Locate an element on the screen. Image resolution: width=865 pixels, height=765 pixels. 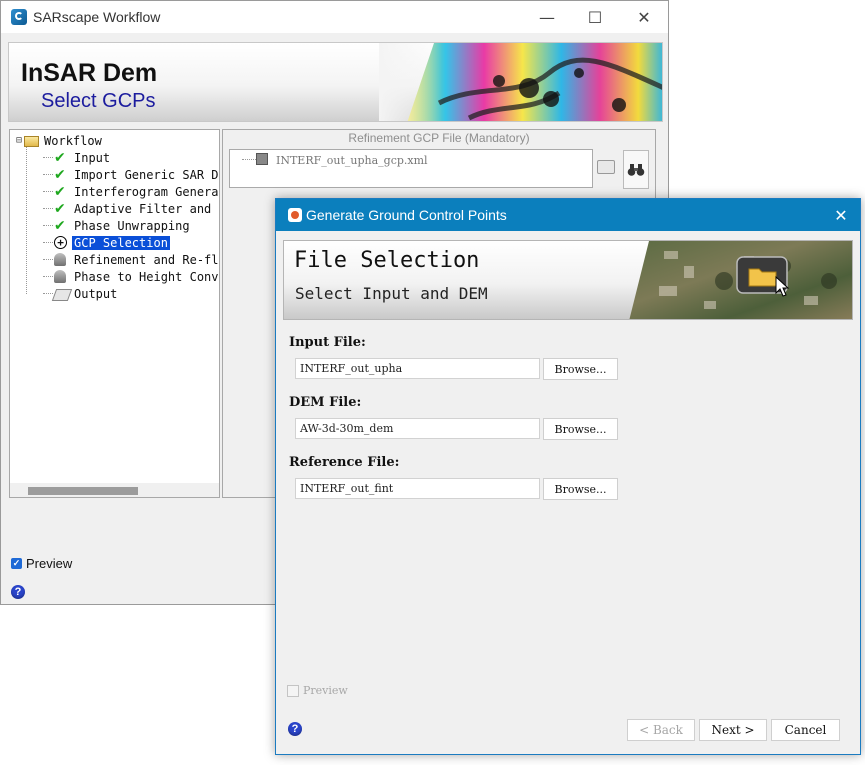
dialog-preview-checkbox: Preview is located at coordinates (317, 690).